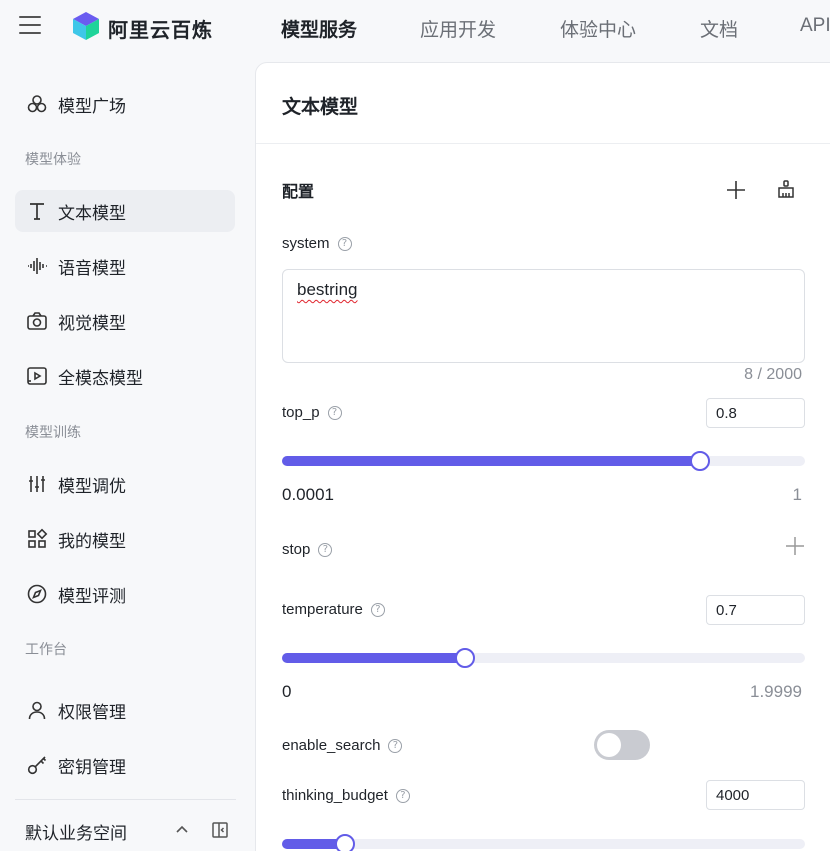  What do you see at coordinates (37, 539) in the screenshot?
I see `grid-icon` at bounding box center [37, 539].